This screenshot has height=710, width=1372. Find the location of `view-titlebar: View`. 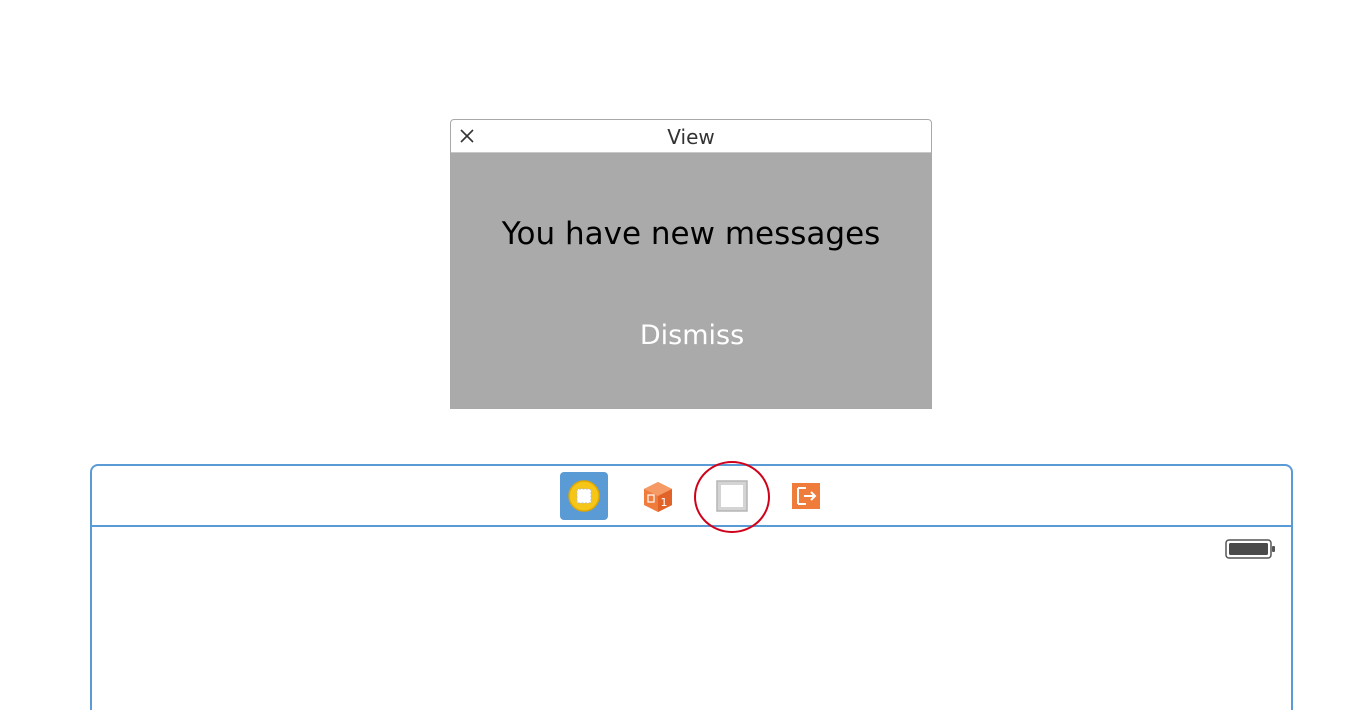

view-titlebar: View is located at coordinates (691, 136).